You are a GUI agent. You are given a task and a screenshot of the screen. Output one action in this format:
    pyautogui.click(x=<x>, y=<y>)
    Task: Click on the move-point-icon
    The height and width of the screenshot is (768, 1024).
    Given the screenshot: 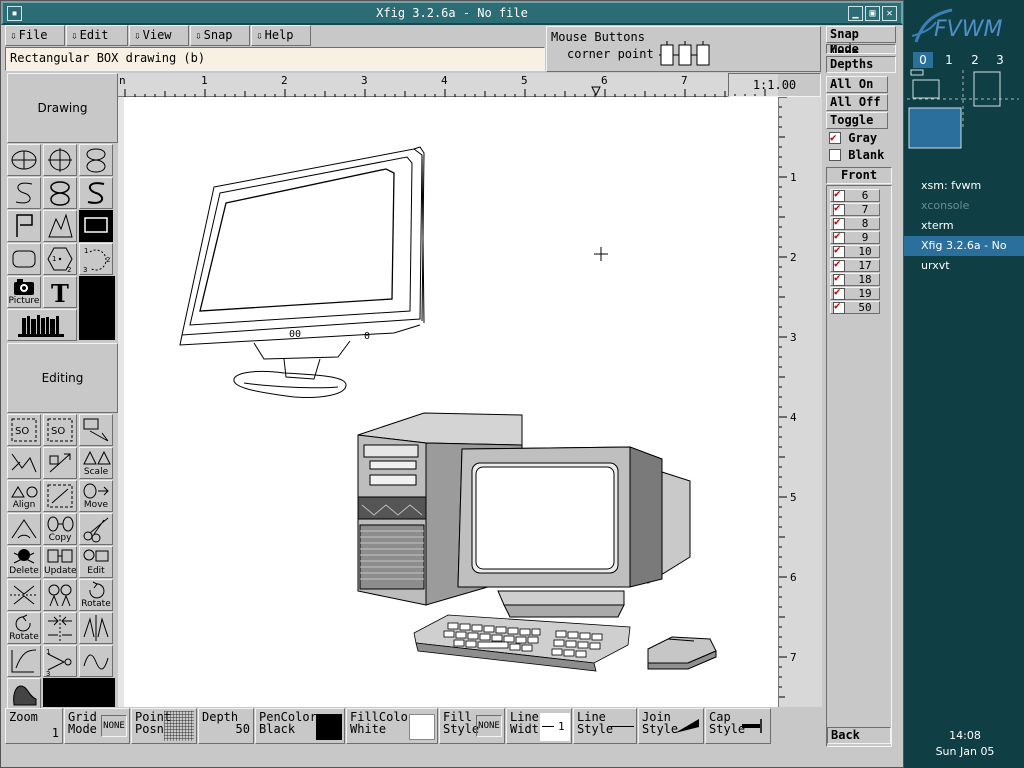 What is the action you would take?
    pyautogui.click(x=24, y=463)
    